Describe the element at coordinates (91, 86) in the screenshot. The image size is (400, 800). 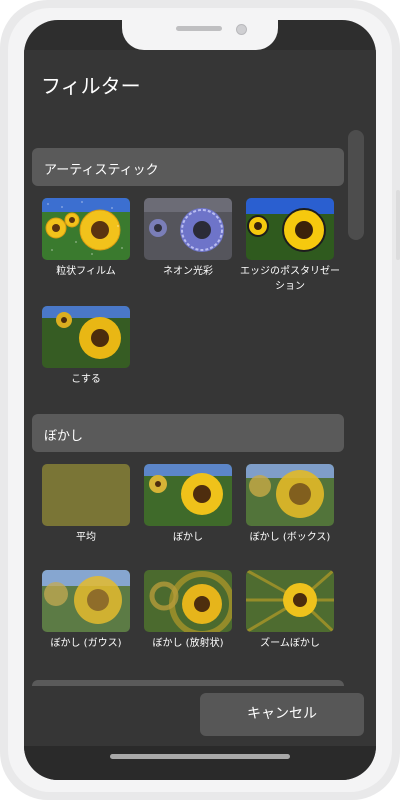
I see `dialog-title: フィルター` at that location.